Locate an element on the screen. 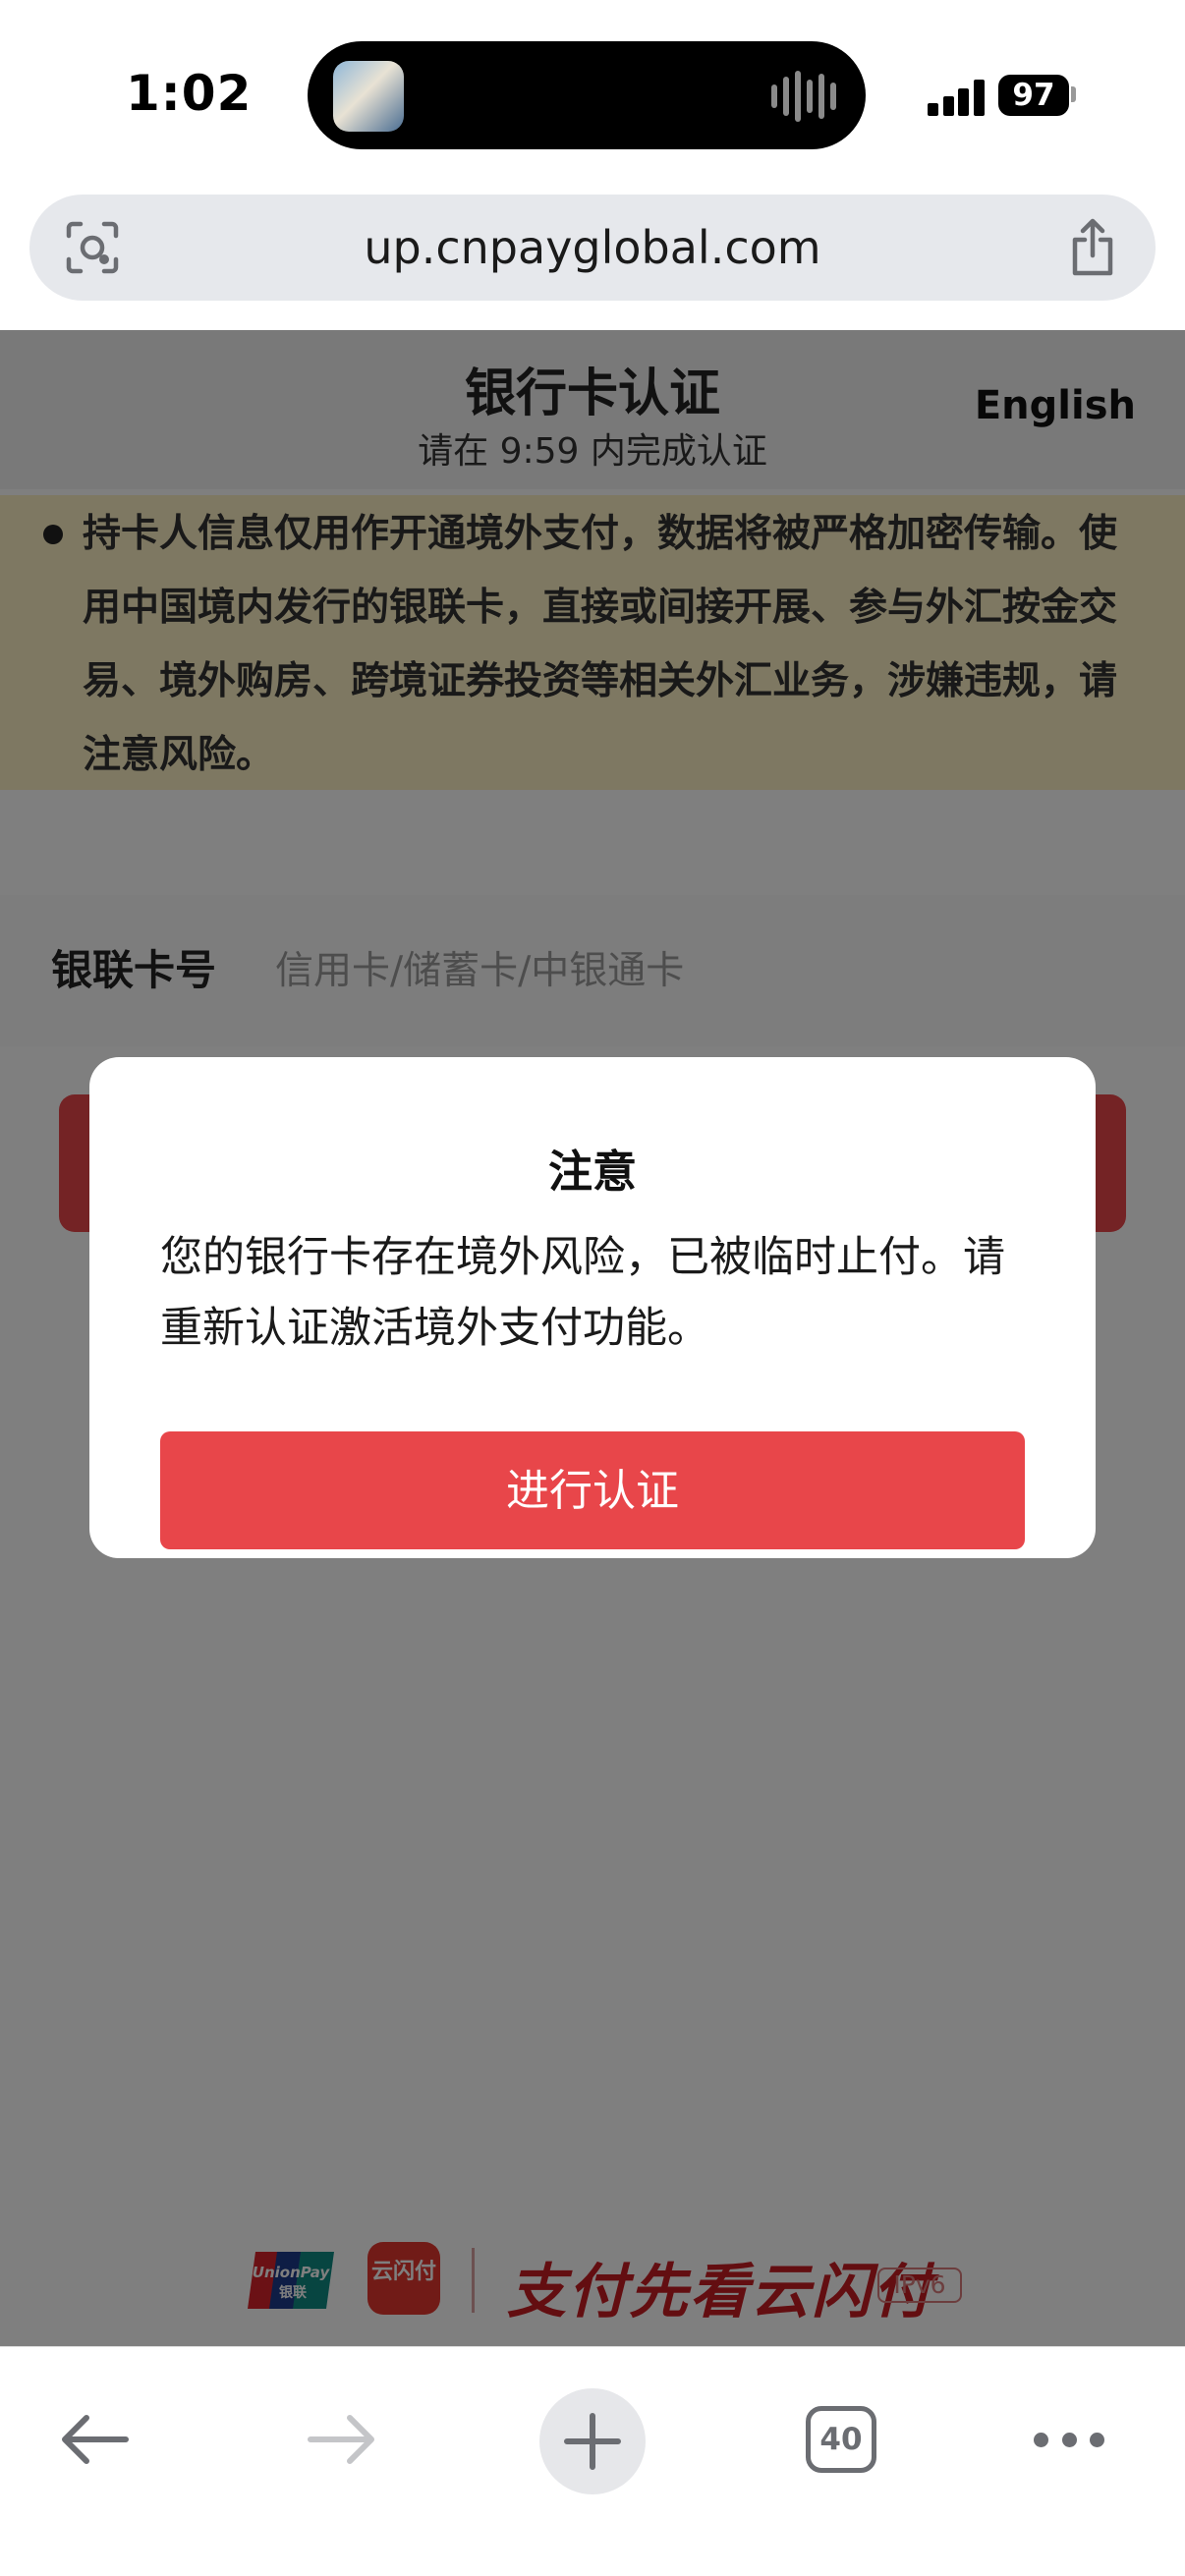  album-art-thumbnail is located at coordinates (369, 96).